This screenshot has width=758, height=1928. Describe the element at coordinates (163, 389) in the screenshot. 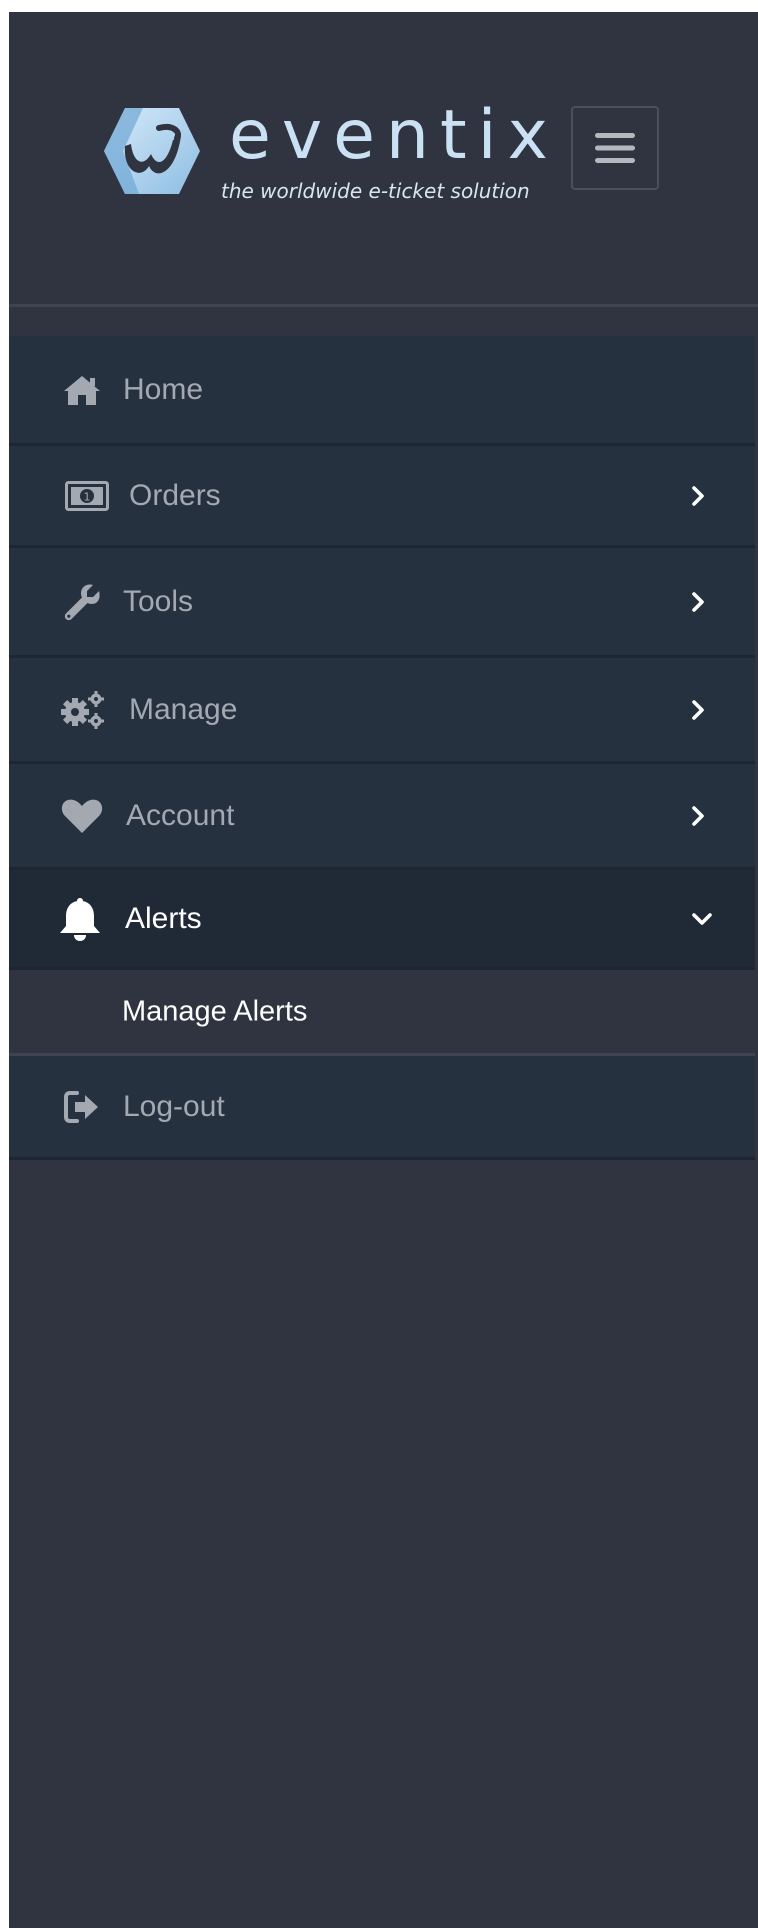

I see `nav-label-home: Home` at that location.